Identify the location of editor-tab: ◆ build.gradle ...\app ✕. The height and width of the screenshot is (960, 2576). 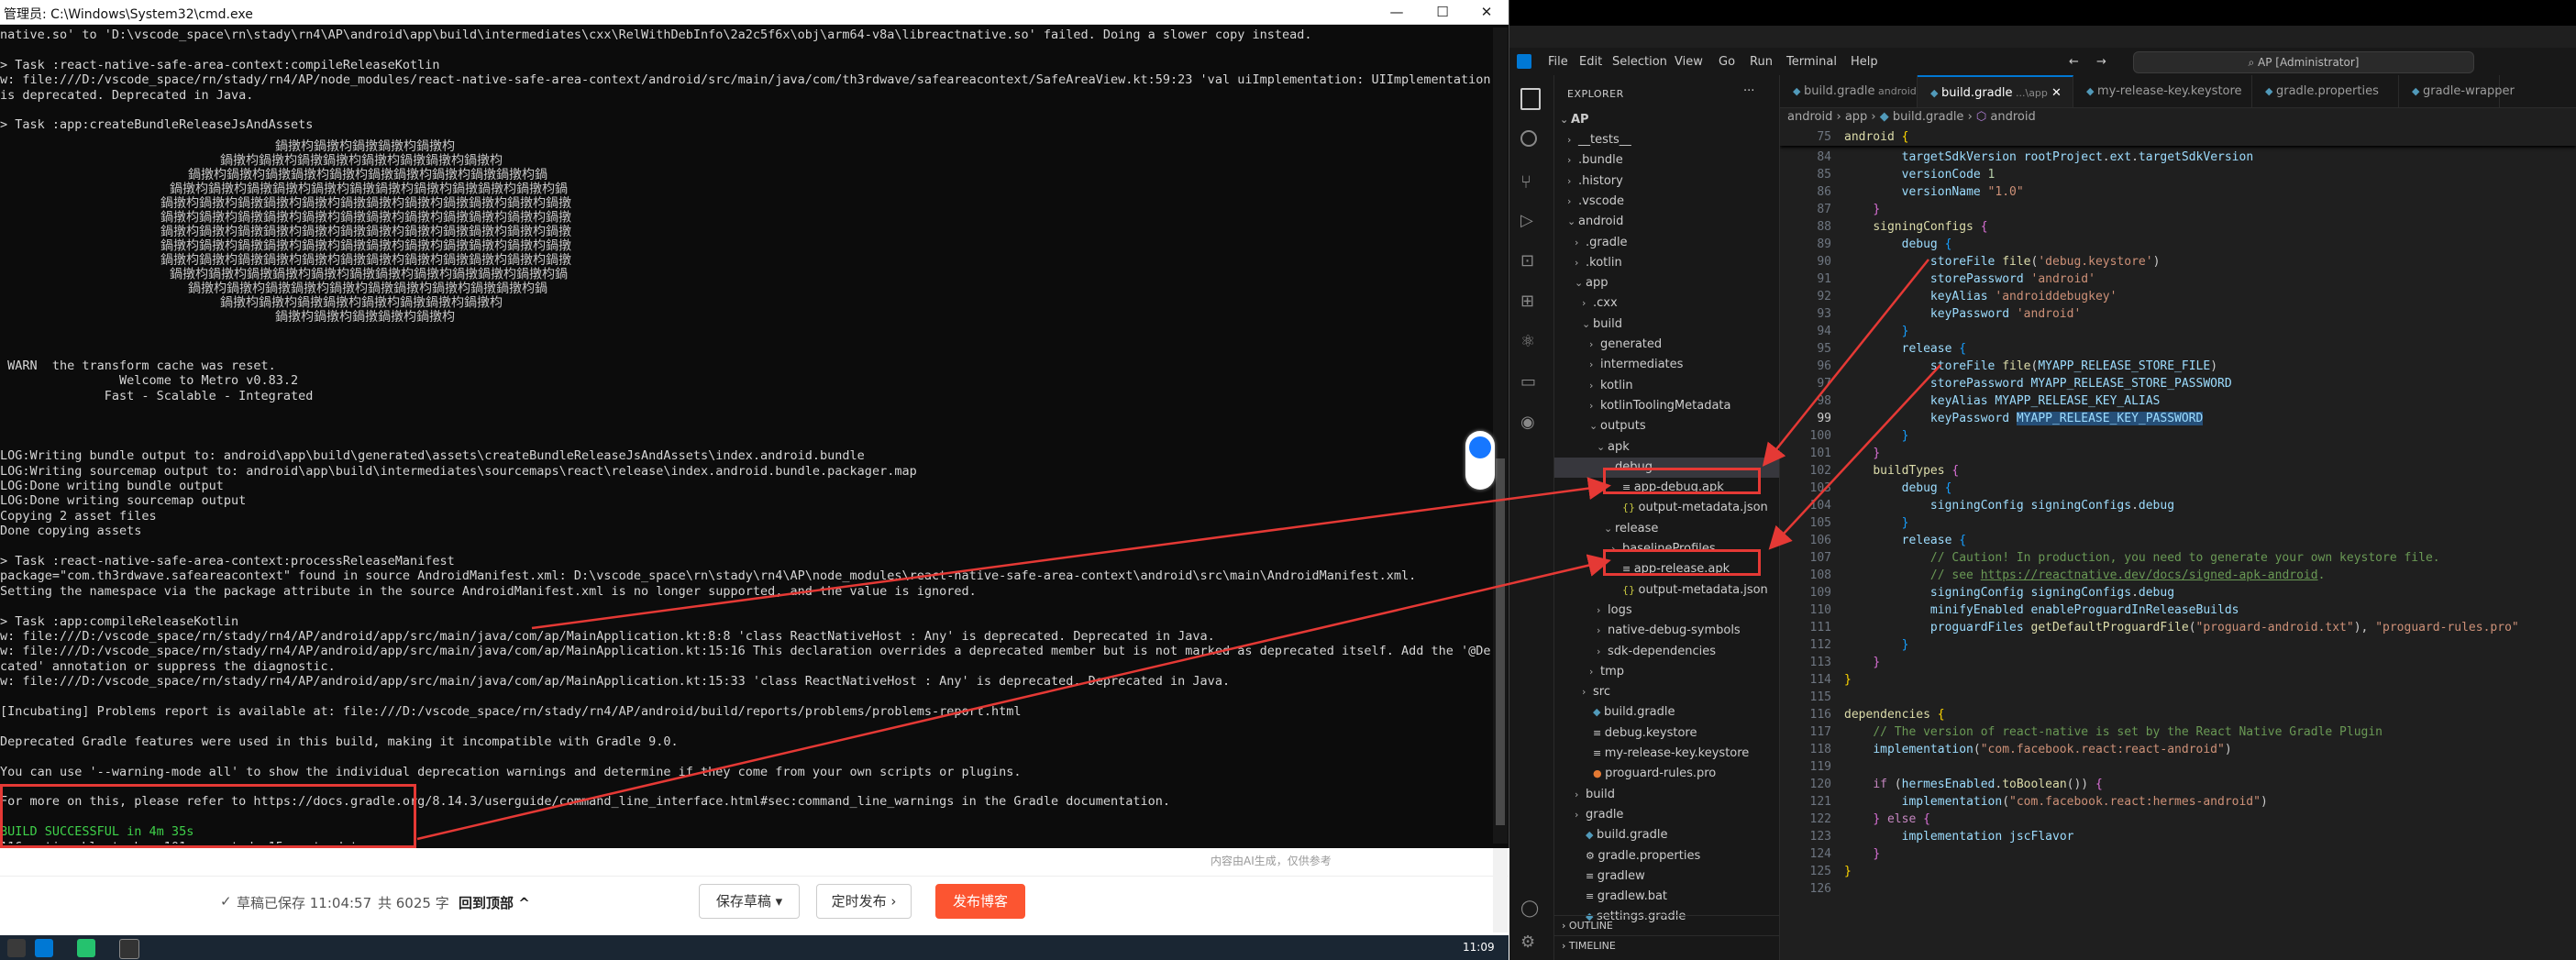
(1995, 91).